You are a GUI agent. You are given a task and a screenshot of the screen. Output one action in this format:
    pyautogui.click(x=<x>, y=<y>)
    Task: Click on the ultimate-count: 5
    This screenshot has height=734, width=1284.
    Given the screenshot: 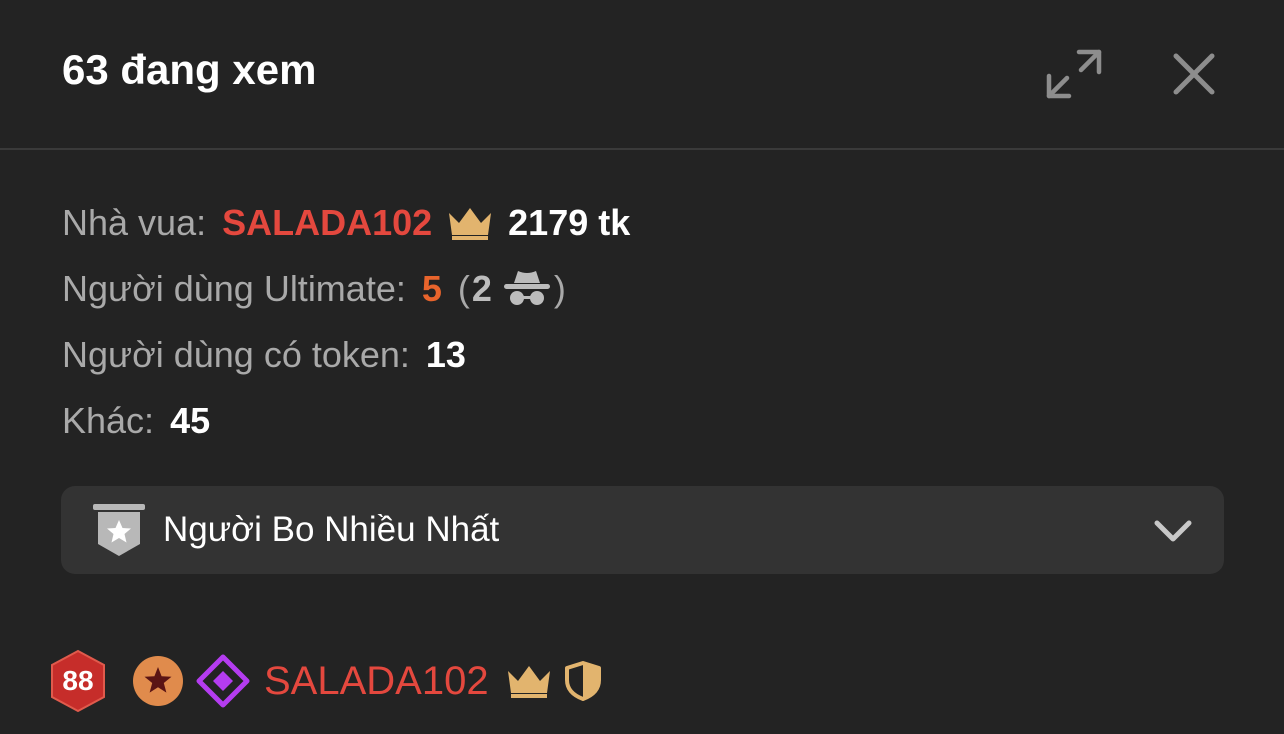 What is the action you would take?
    pyautogui.click(x=431, y=288)
    